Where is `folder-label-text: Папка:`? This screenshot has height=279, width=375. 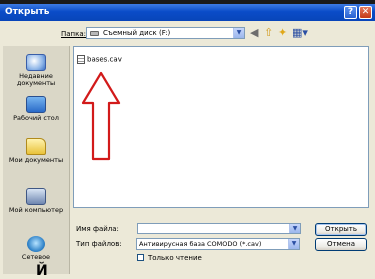
folder-label-text: Папка: is located at coordinates (74, 34).